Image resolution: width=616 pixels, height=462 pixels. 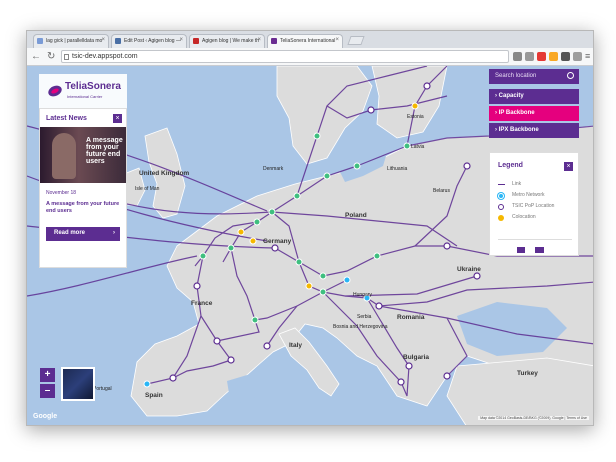 I want to click on layer-ipx-backbone-button: › IPX Backbone, so click(x=534, y=130).